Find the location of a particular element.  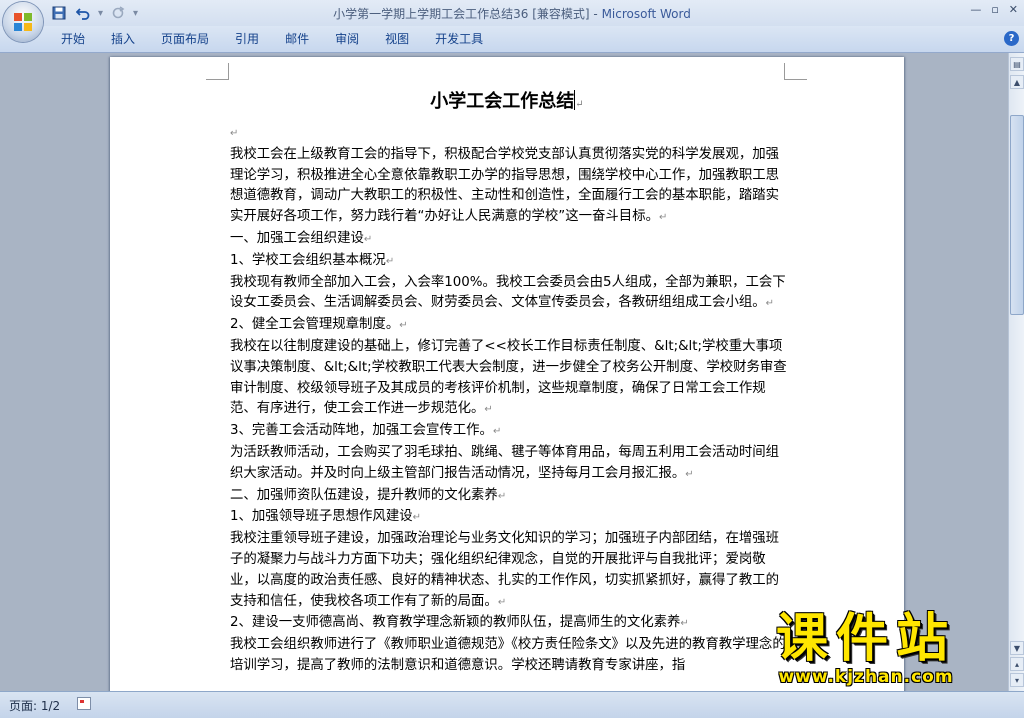

watermark-text: 课件站 is located at coordinates (866, 639).